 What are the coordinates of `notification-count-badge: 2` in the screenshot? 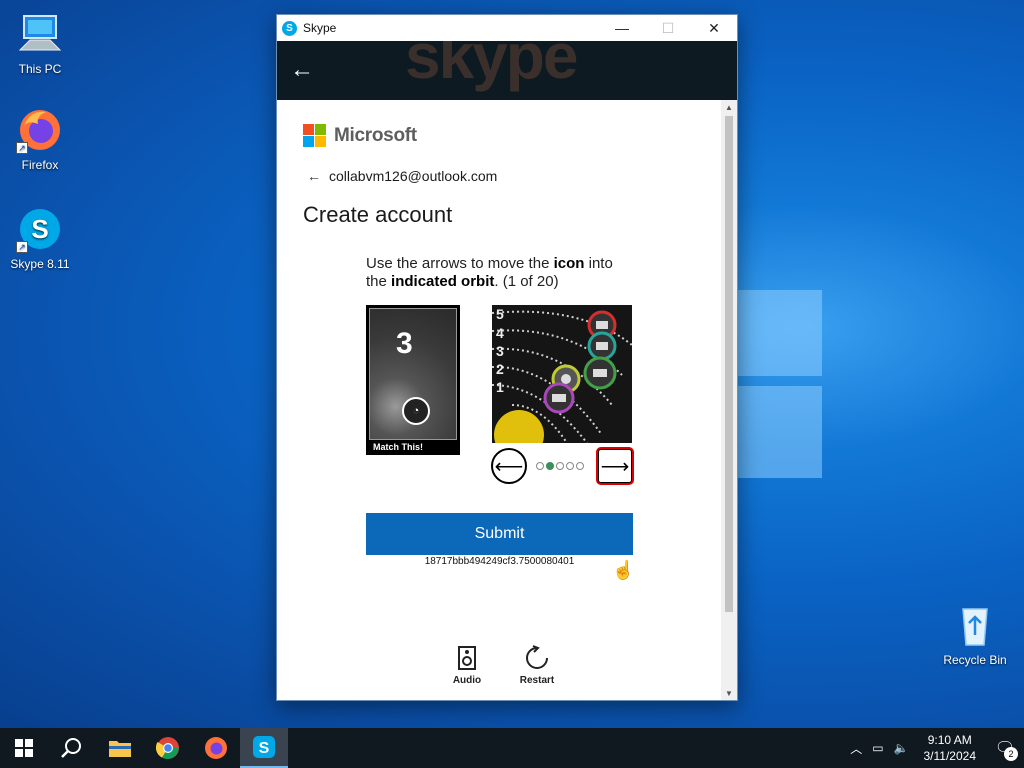 It's located at (1011, 754).